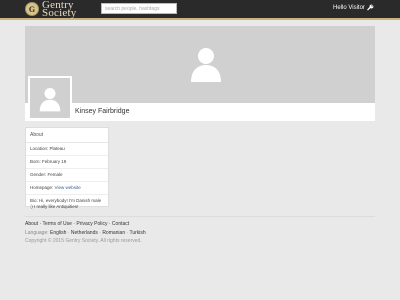 The width and height of the screenshot is (400, 300). Describe the element at coordinates (137, 233) in the screenshot. I see `language-turkish: Turkish` at that location.